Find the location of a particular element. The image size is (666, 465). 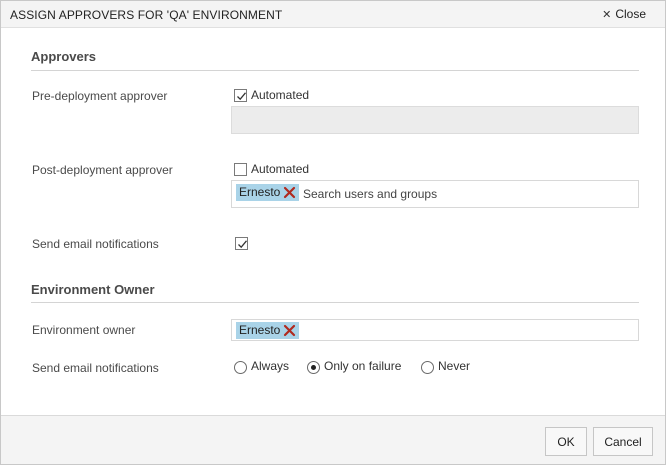

post-deployment-label: Post-deployment approver is located at coordinates (102, 170).